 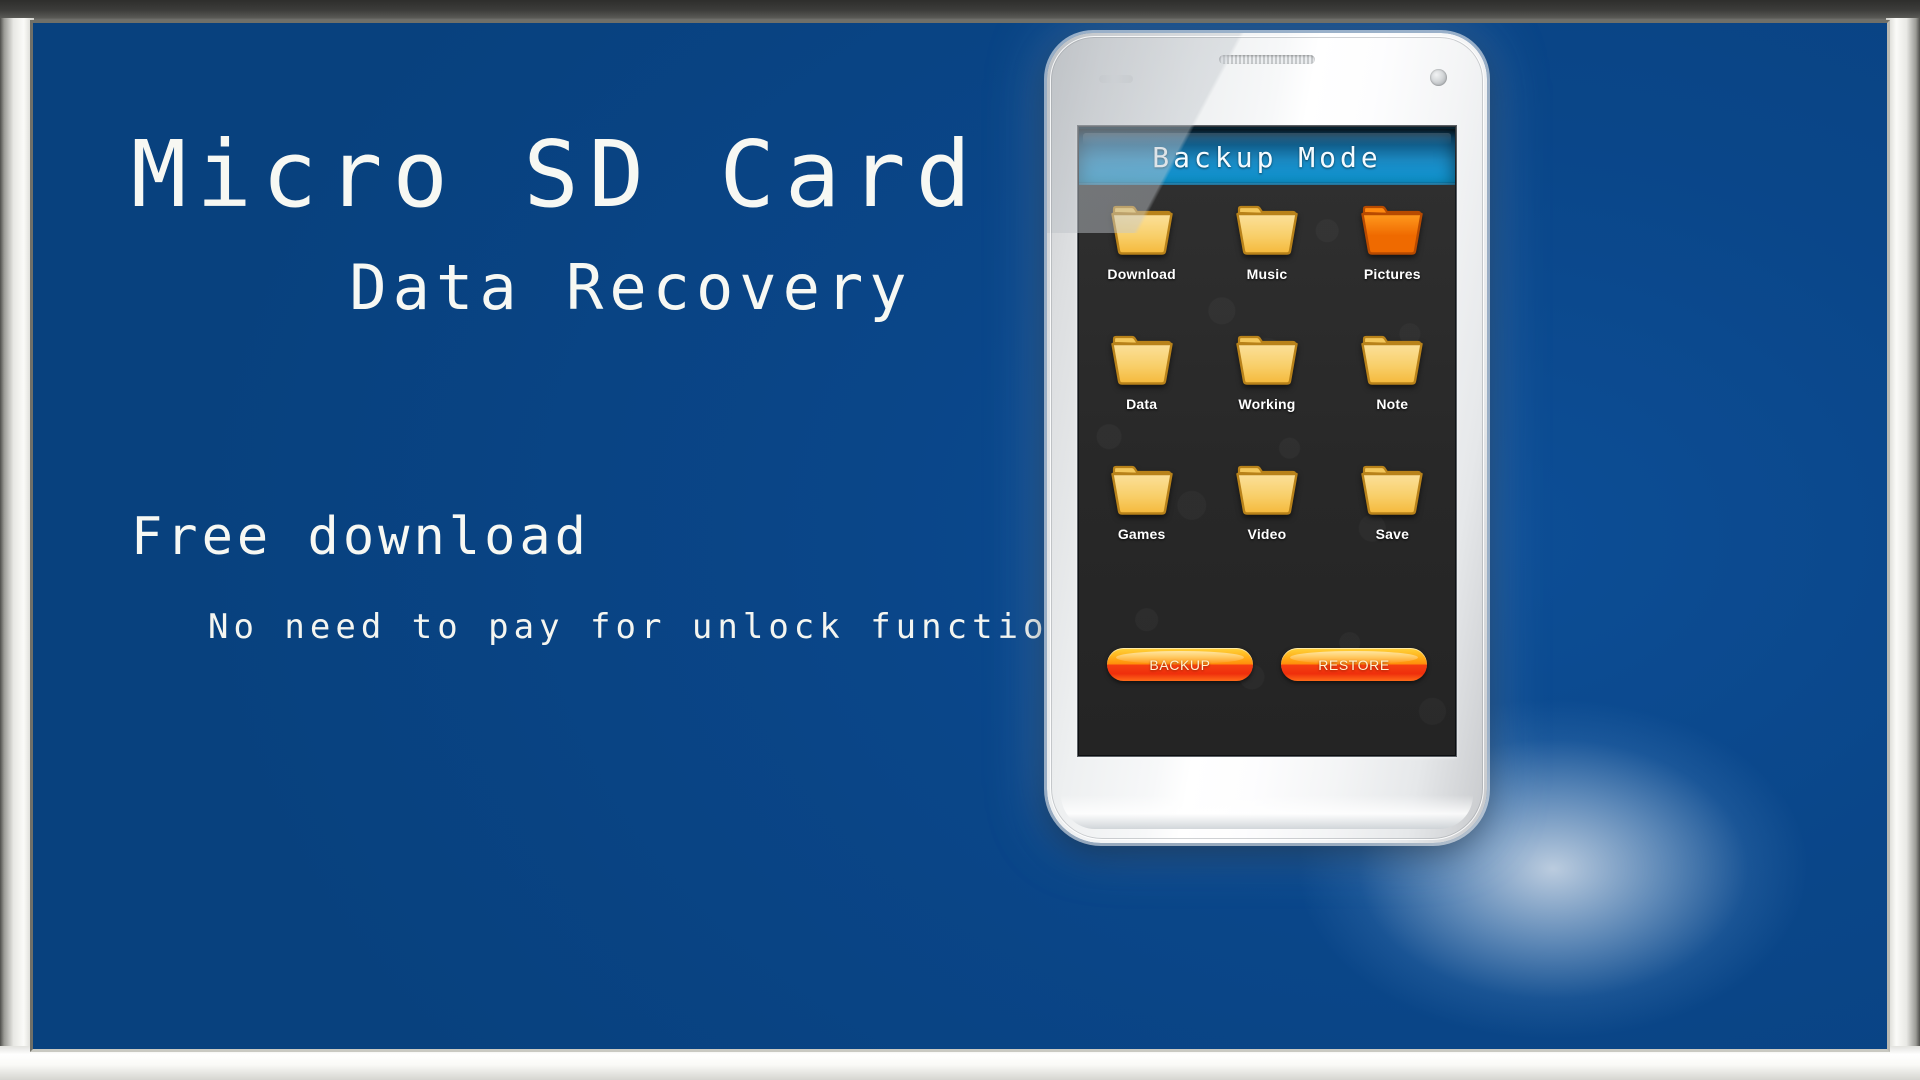 I want to click on restore-button-label: RESTORE, so click(x=1354, y=664).